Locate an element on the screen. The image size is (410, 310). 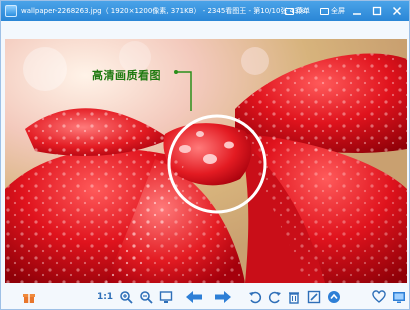
edit-button is located at coordinates (314, 297).